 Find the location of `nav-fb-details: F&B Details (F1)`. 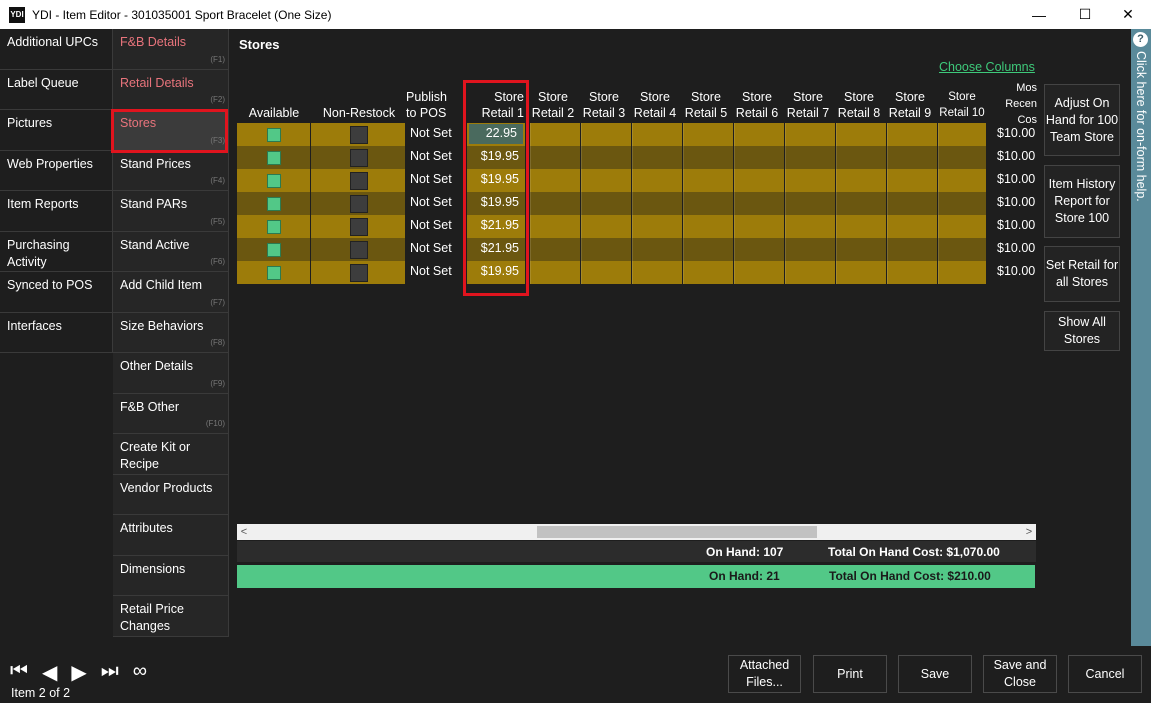

nav-fb-details: F&B Details (F1) is located at coordinates (171, 49).